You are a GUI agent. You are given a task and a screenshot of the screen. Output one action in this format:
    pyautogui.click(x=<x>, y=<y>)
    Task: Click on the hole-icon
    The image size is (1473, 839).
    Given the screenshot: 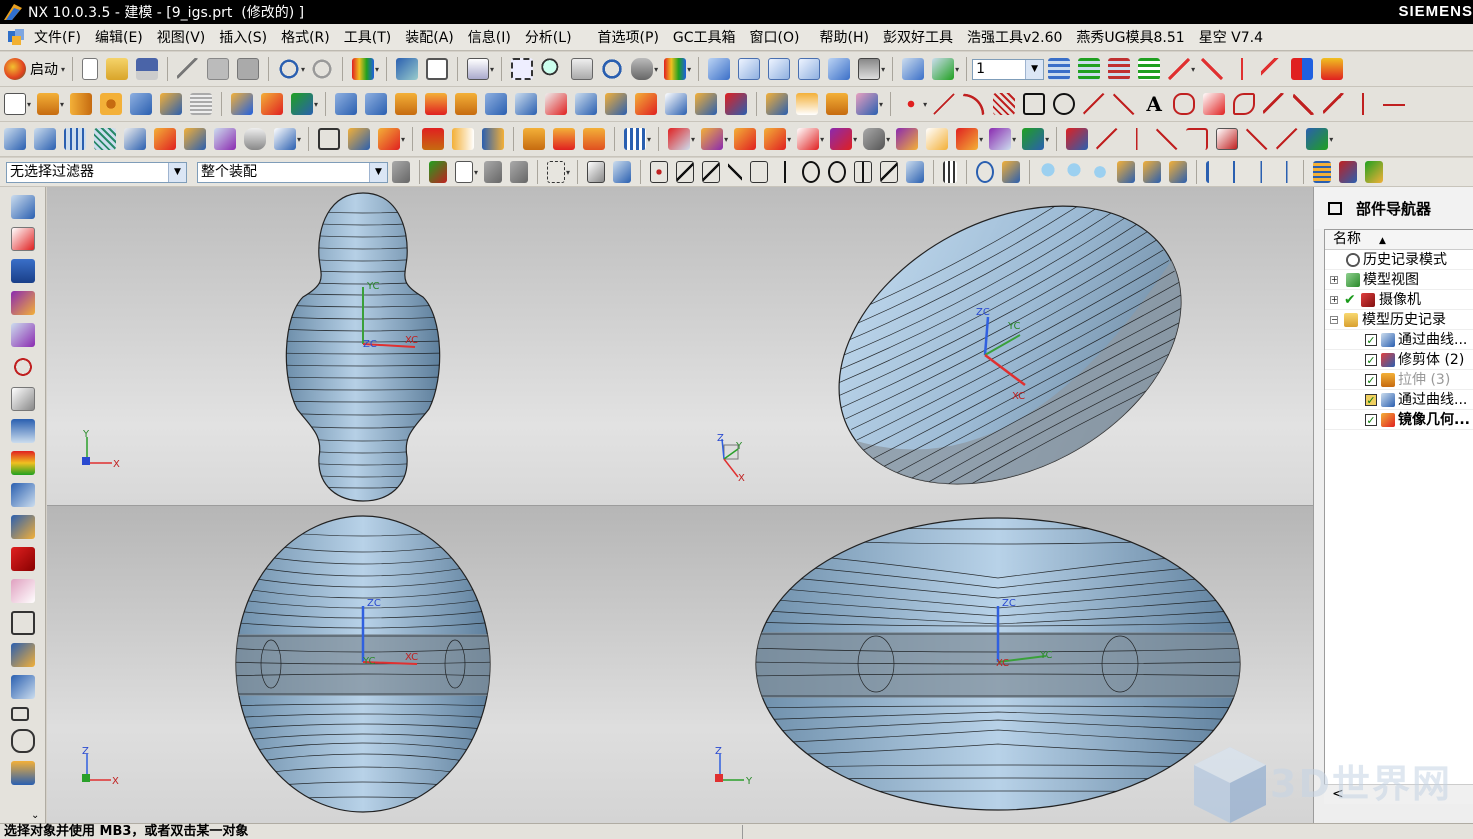 What is the action you would take?
    pyautogui.click(x=111, y=104)
    